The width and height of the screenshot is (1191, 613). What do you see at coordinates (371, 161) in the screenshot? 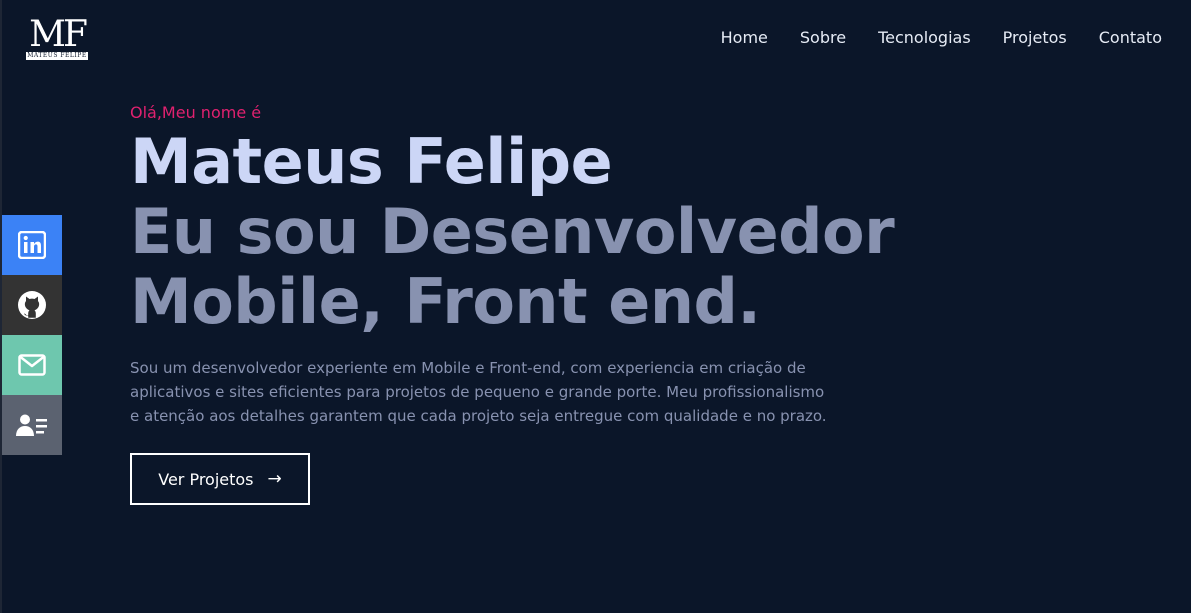
I see `hero-name: Mateus Felipe` at bounding box center [371, 161].